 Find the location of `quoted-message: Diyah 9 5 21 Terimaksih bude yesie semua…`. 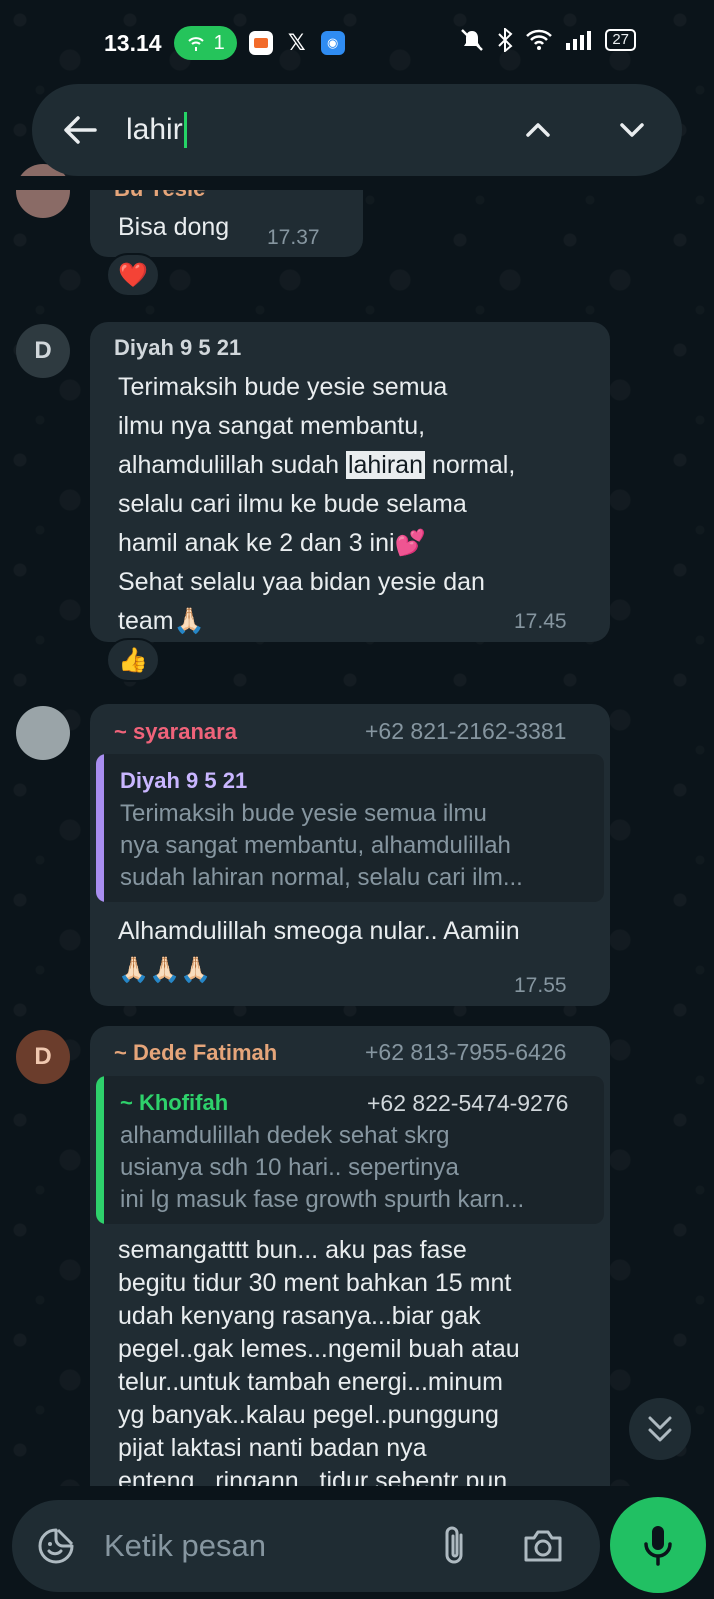

quoted-message: Diyah 9 5 21 Terimaksih bude yesie semua… is located at coordinates (350, 828).